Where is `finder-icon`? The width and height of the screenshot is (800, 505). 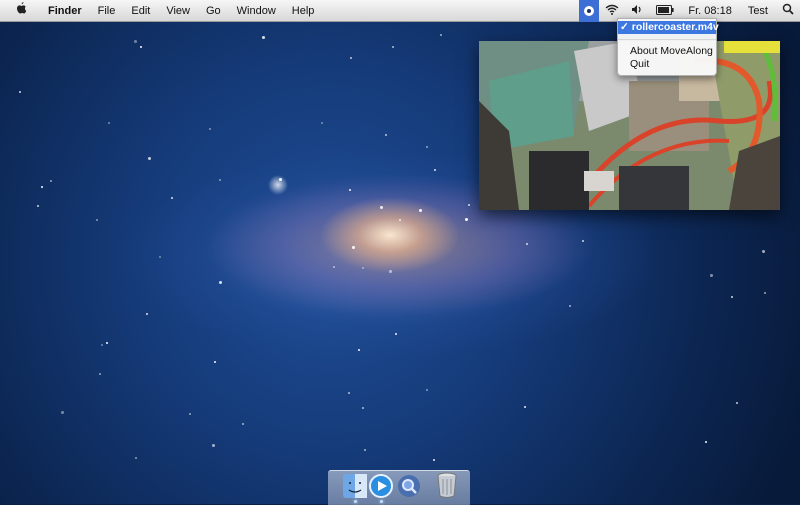
finder-icon is located at coordinates (355, 486).